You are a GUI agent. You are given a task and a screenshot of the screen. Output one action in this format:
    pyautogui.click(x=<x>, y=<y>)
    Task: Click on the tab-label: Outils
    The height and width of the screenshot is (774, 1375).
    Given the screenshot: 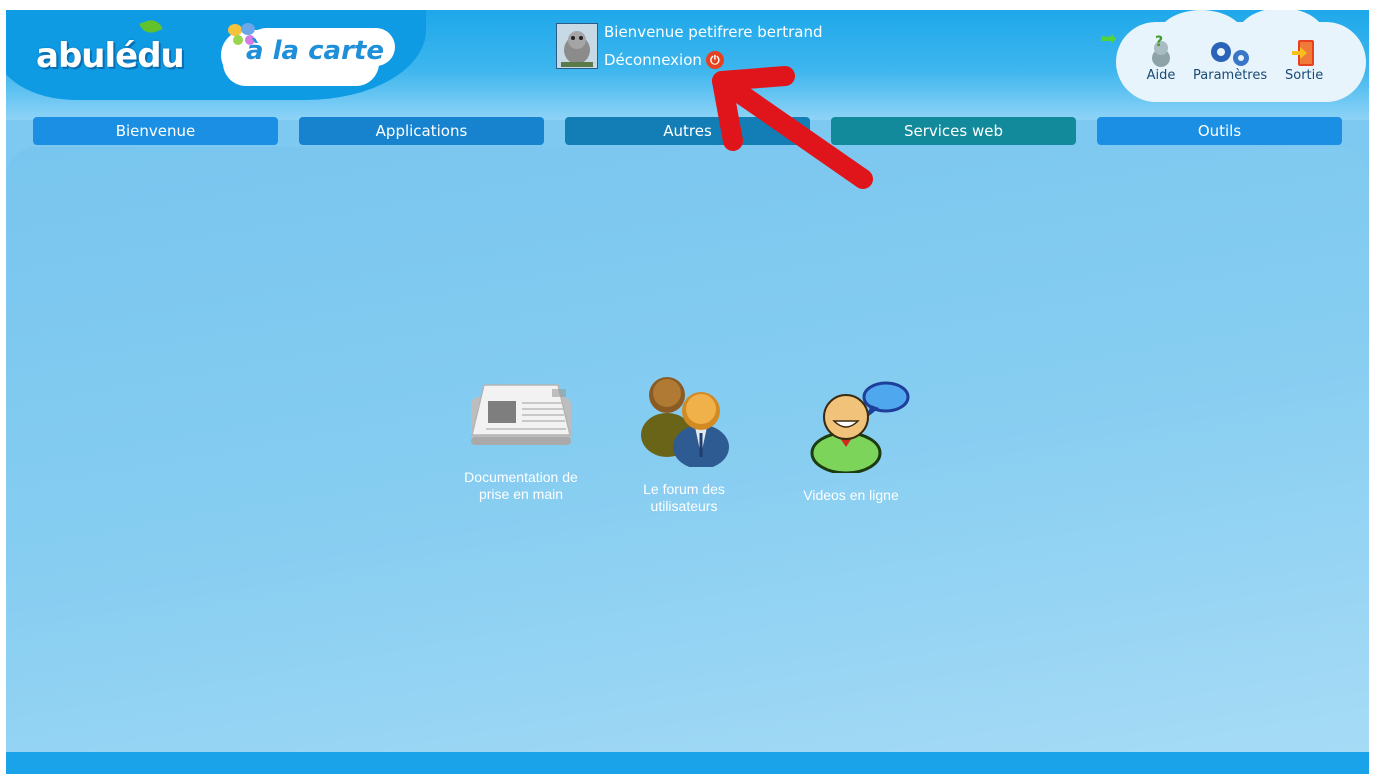 What is the action you would take?
    pyautogui.click(x=1219, y=131)
    